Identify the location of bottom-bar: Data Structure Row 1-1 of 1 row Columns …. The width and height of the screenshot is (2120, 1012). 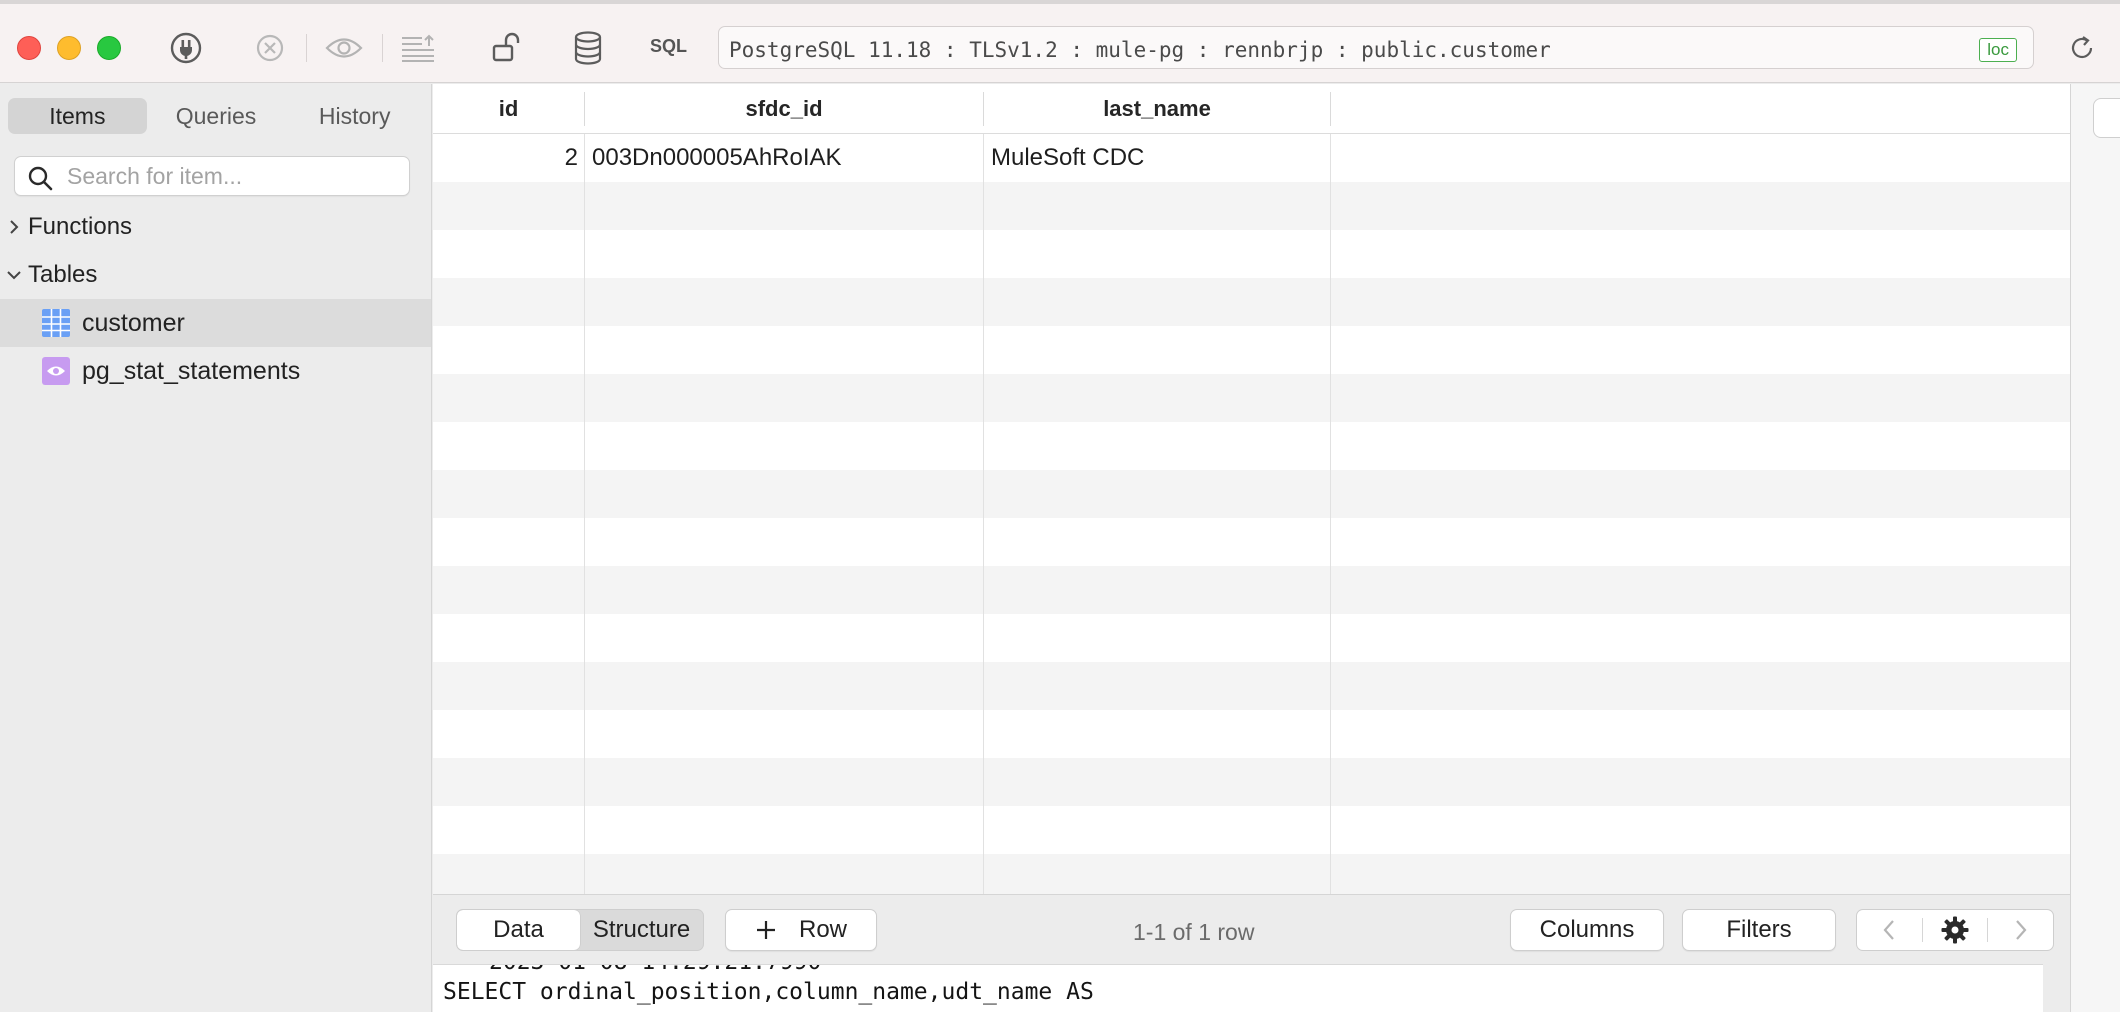
(1251, 929).